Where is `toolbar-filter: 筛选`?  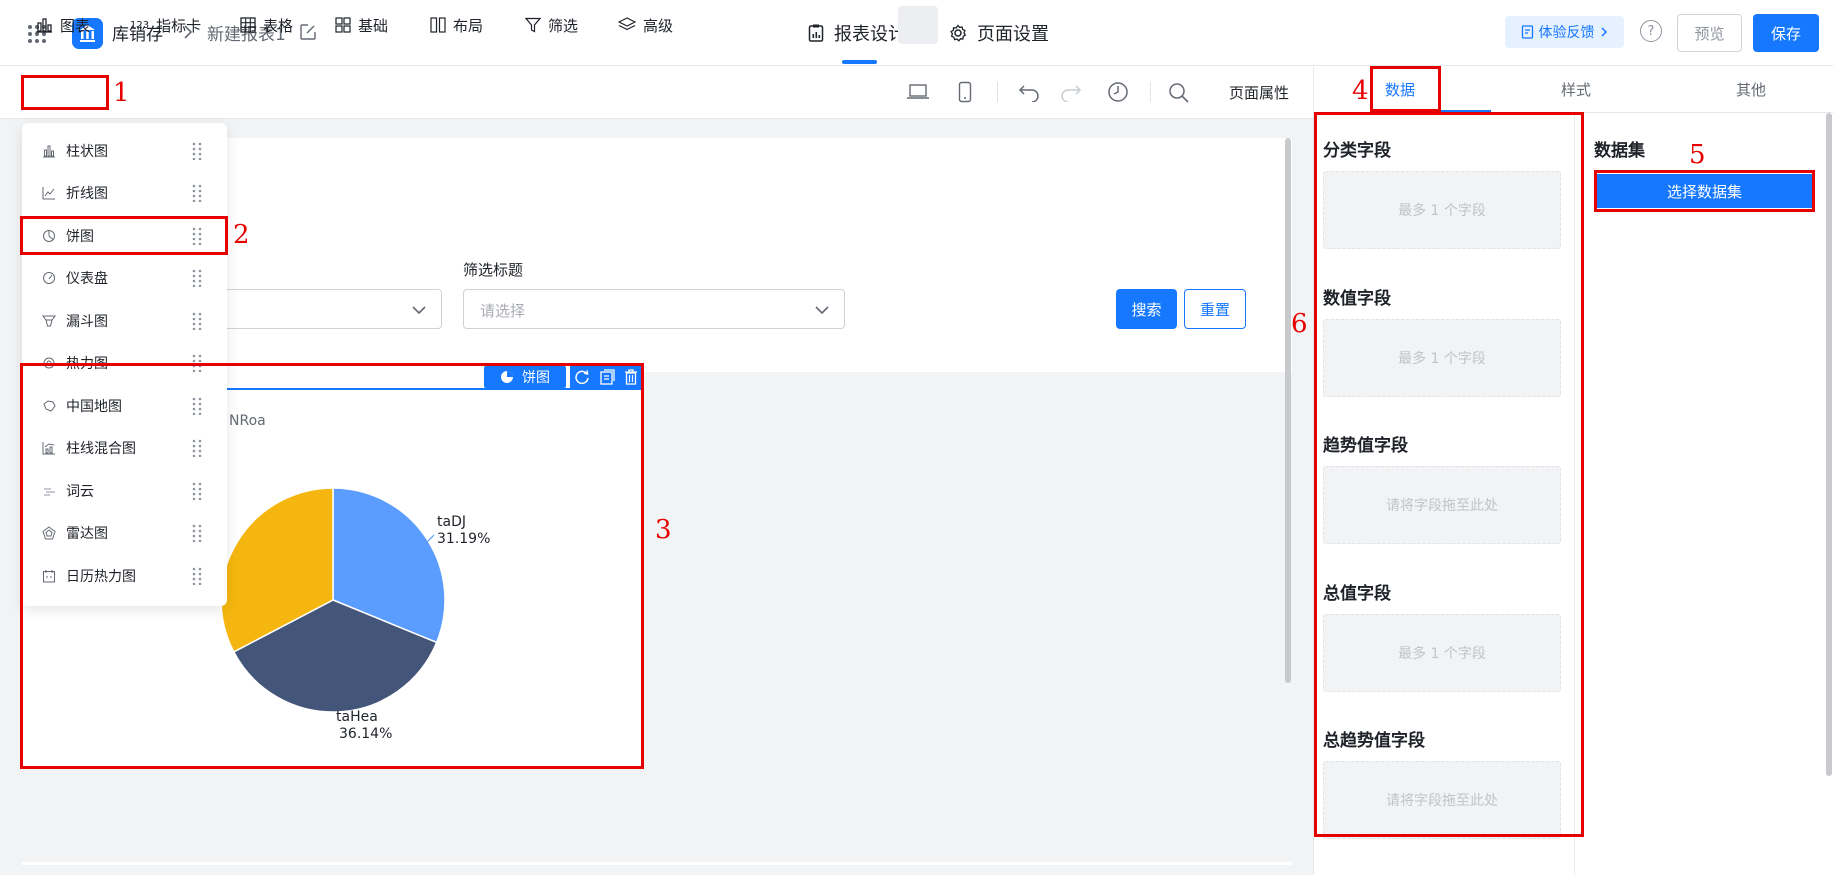 toolbar-filter: 筛选 is located at coordinates (551, 25).